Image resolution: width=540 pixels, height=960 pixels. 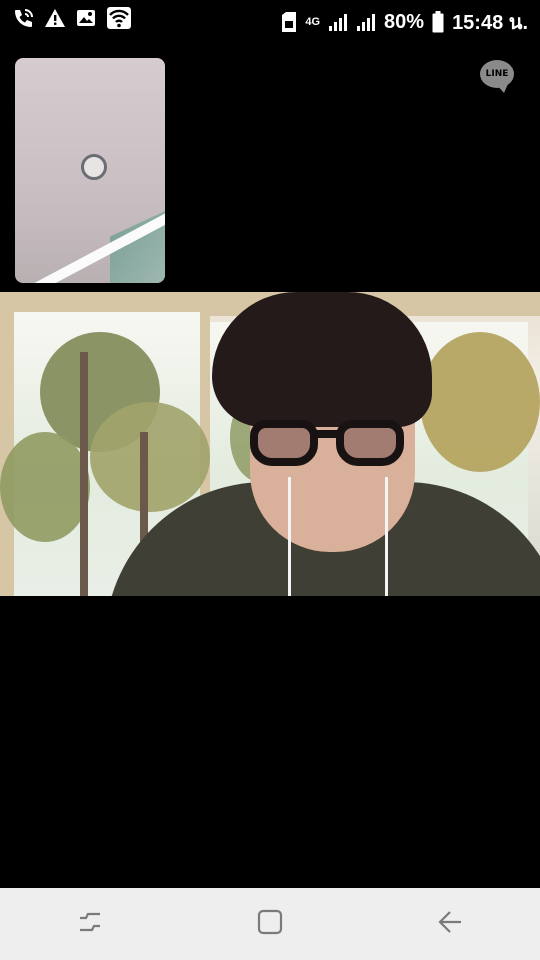 I want to click on image-icon, so click(x=86, y=18).